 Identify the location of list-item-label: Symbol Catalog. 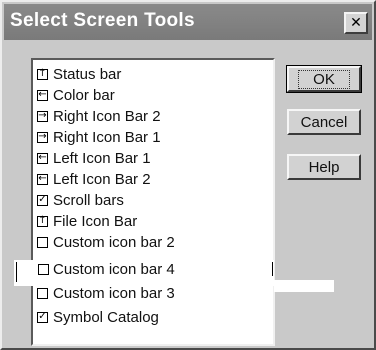
(106, 317).